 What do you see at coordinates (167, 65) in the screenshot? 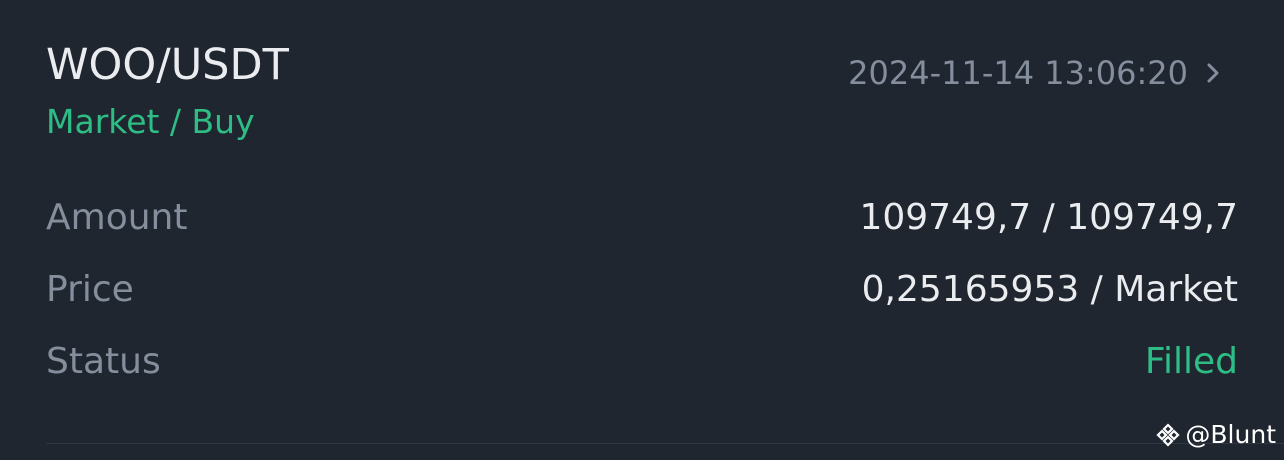
I see `trading-pair: WOO/USDT` at bounding box center [167, 65].